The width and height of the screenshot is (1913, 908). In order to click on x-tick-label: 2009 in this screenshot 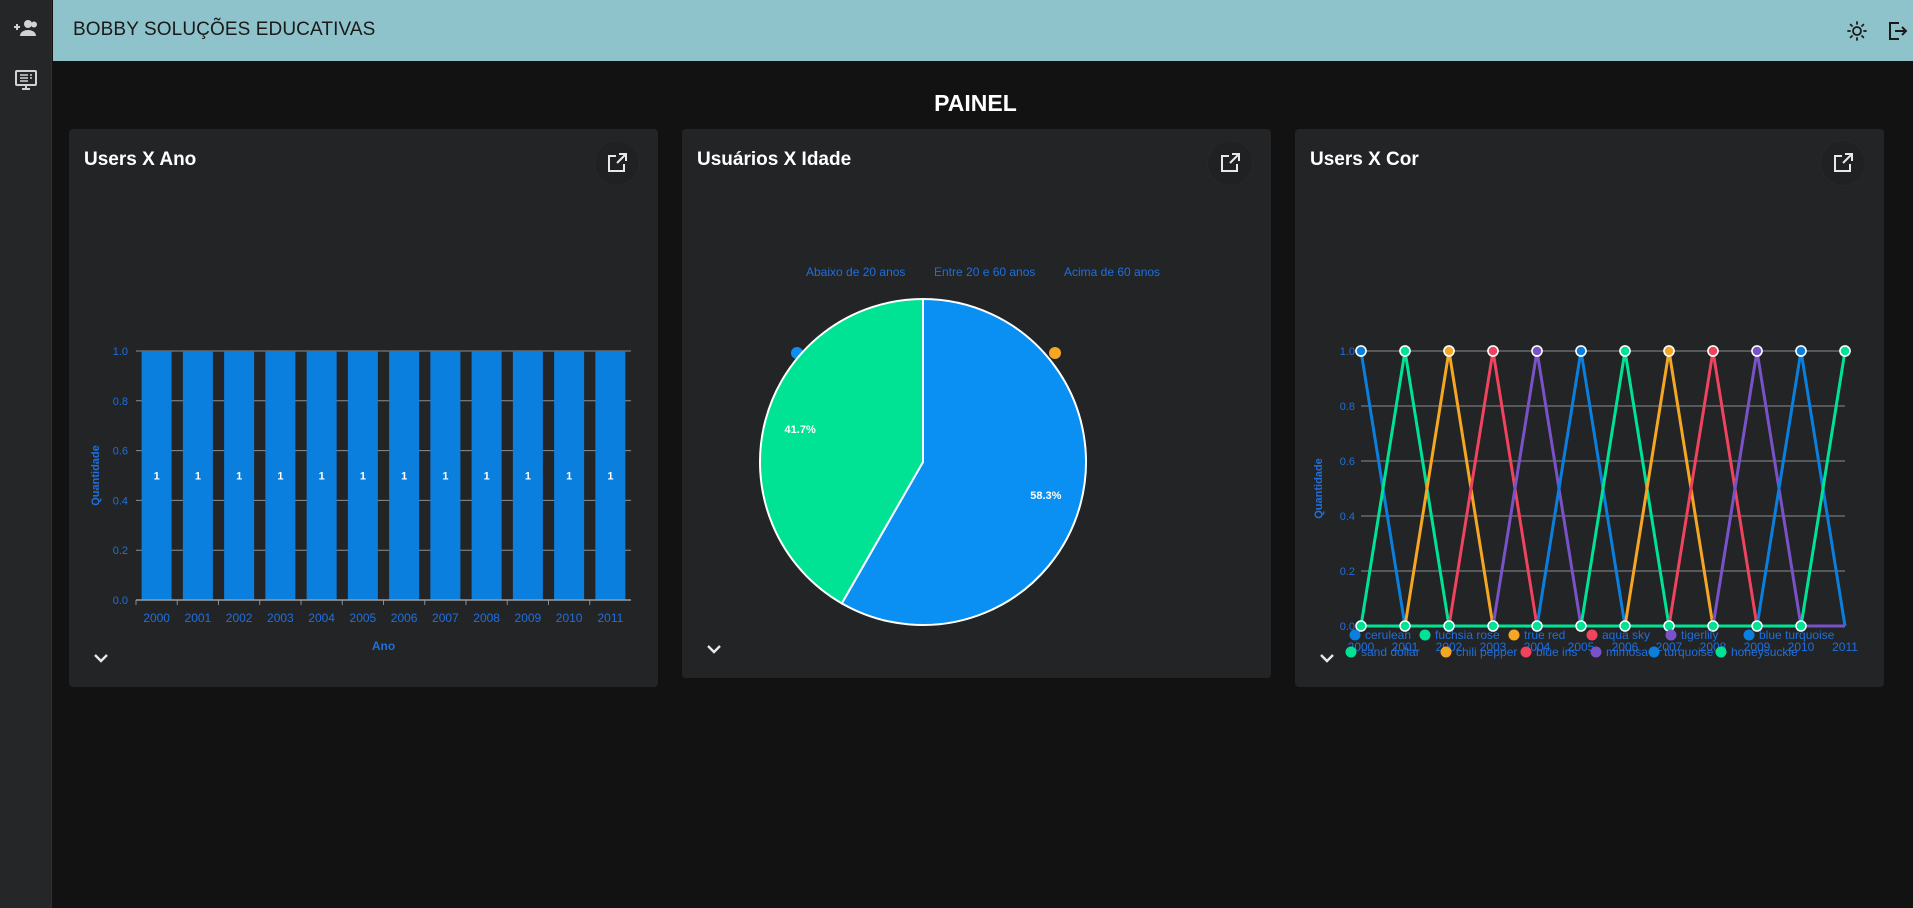, I will do `click(528, 618)`.